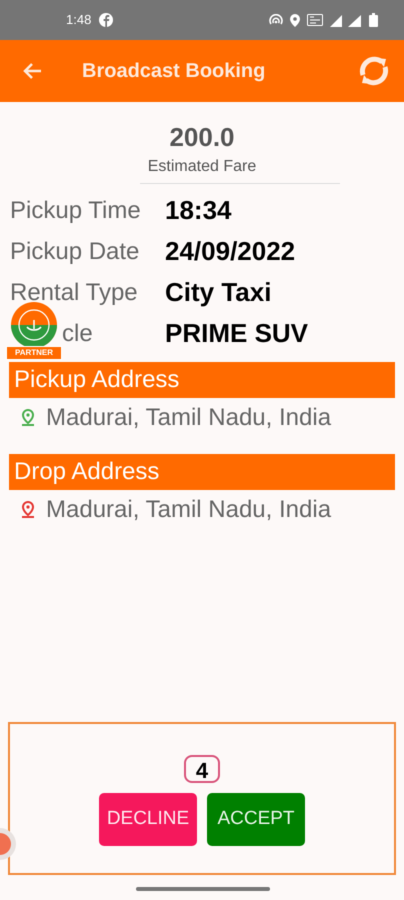  I want to click on detail-value: PRIME SUV, so click(236, 333).